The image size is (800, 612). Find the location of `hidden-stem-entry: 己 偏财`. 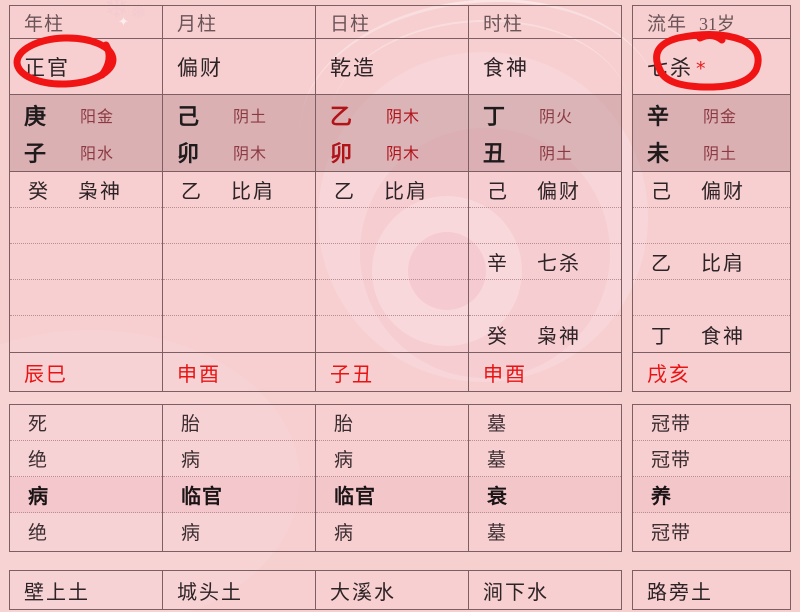

hidden-stem-entry: 己 偏财 is located at coordinates (711, 190).